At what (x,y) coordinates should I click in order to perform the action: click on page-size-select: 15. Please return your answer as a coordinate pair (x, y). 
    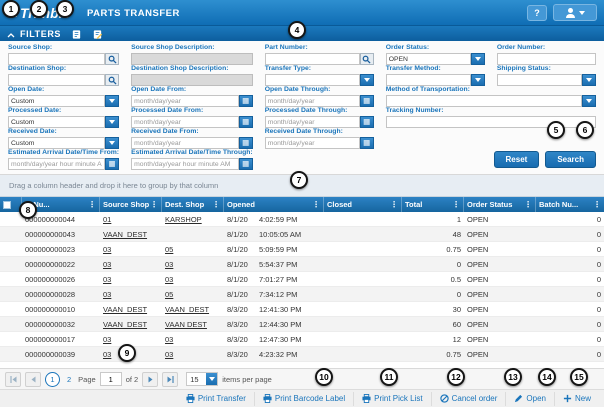
    Looking at the image, I should click on (202, 379).